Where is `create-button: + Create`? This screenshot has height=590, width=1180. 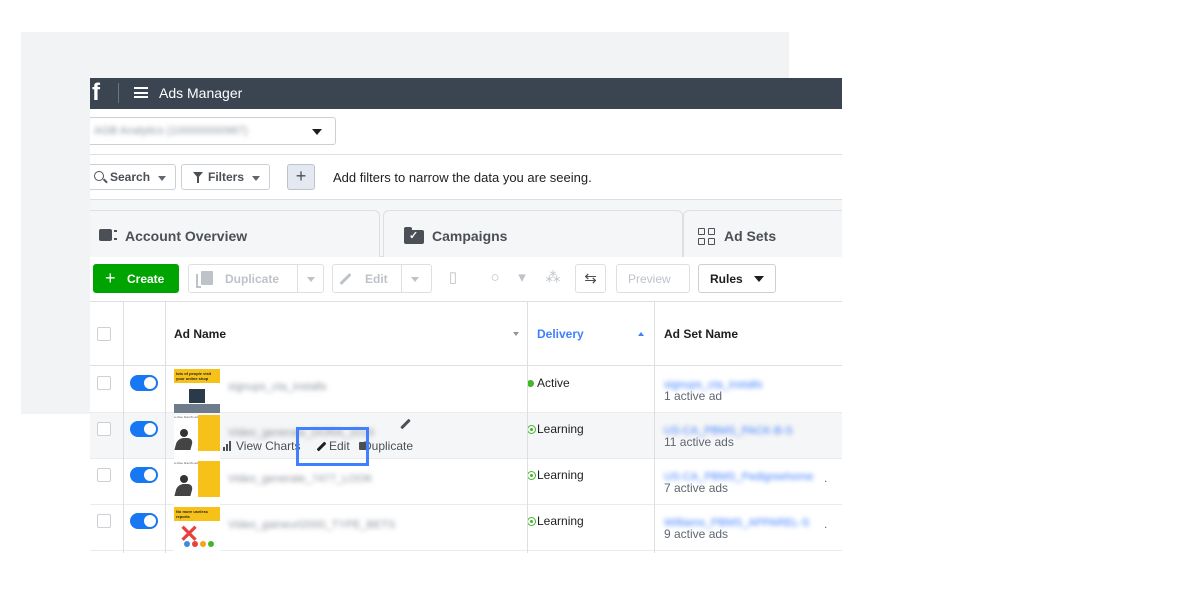
create-button: + Create is located at coordinates (136, 278).